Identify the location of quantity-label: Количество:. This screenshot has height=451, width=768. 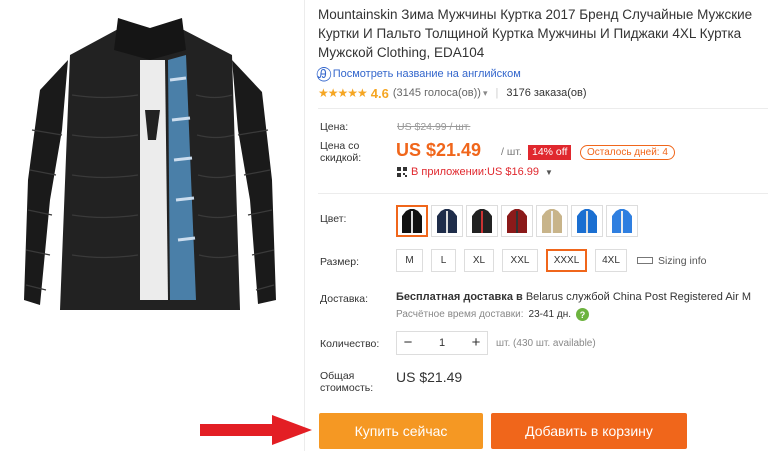
(350, 344).